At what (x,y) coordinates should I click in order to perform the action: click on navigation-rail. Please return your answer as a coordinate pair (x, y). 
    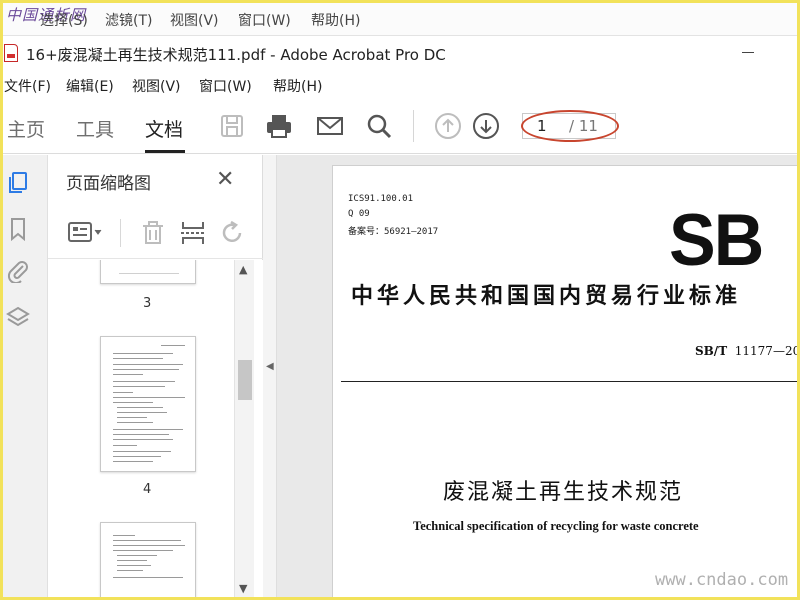
    Looking at the image, I should click on (24, 377).